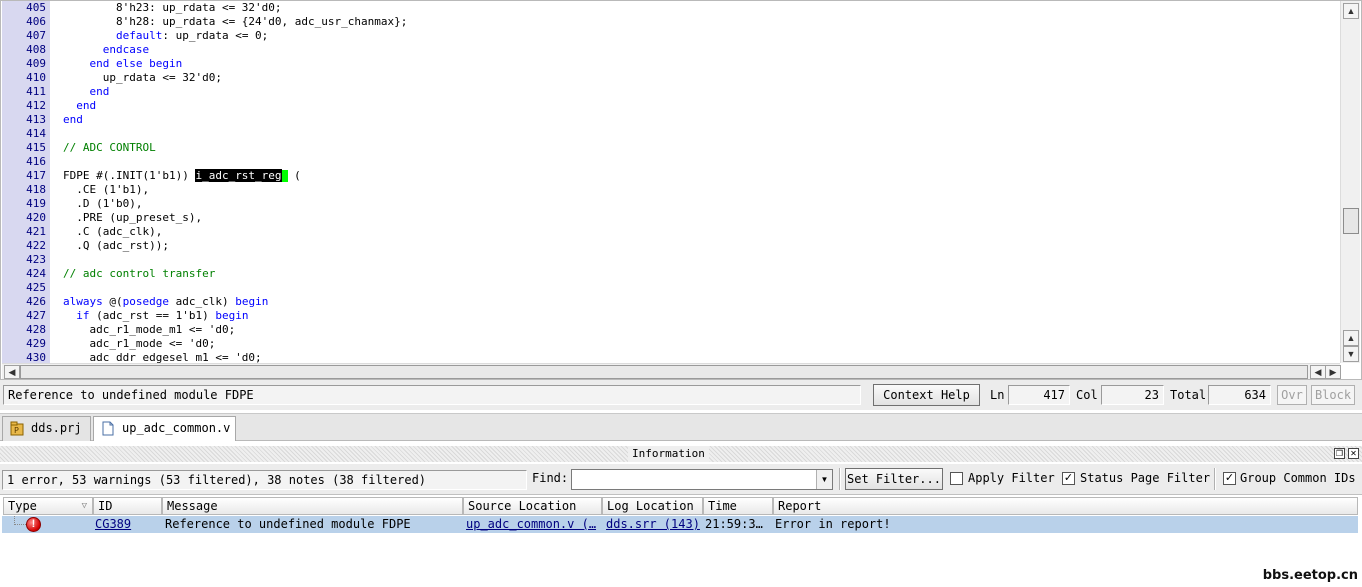 The height and width of the screenshot is (587, 1362). Describe the element at coordinates (36, 63) in the screenshot. I see `line-number: 409` at that location.